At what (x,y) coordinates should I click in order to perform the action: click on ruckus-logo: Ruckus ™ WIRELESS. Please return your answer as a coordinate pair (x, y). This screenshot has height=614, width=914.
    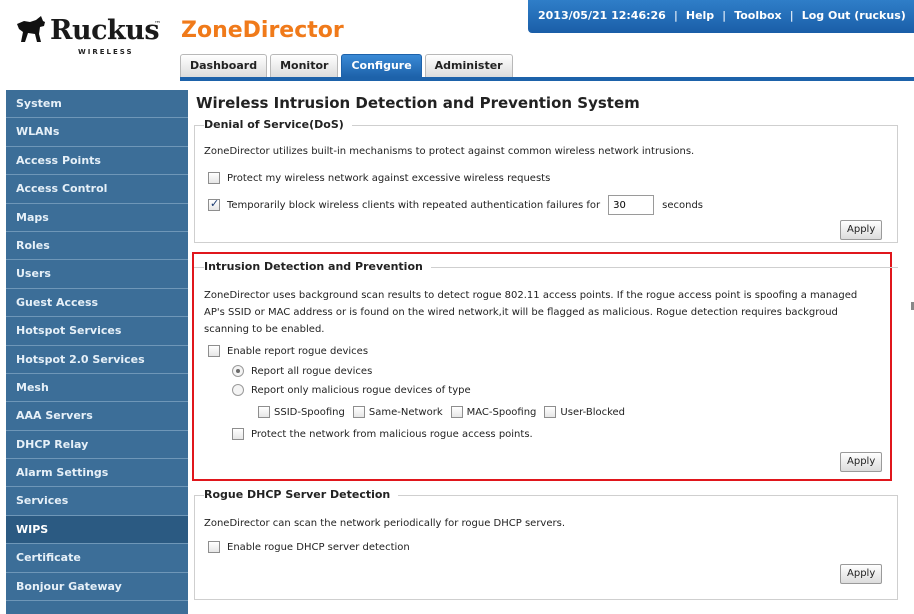
    Looking at the image, I should click on (89, 33).